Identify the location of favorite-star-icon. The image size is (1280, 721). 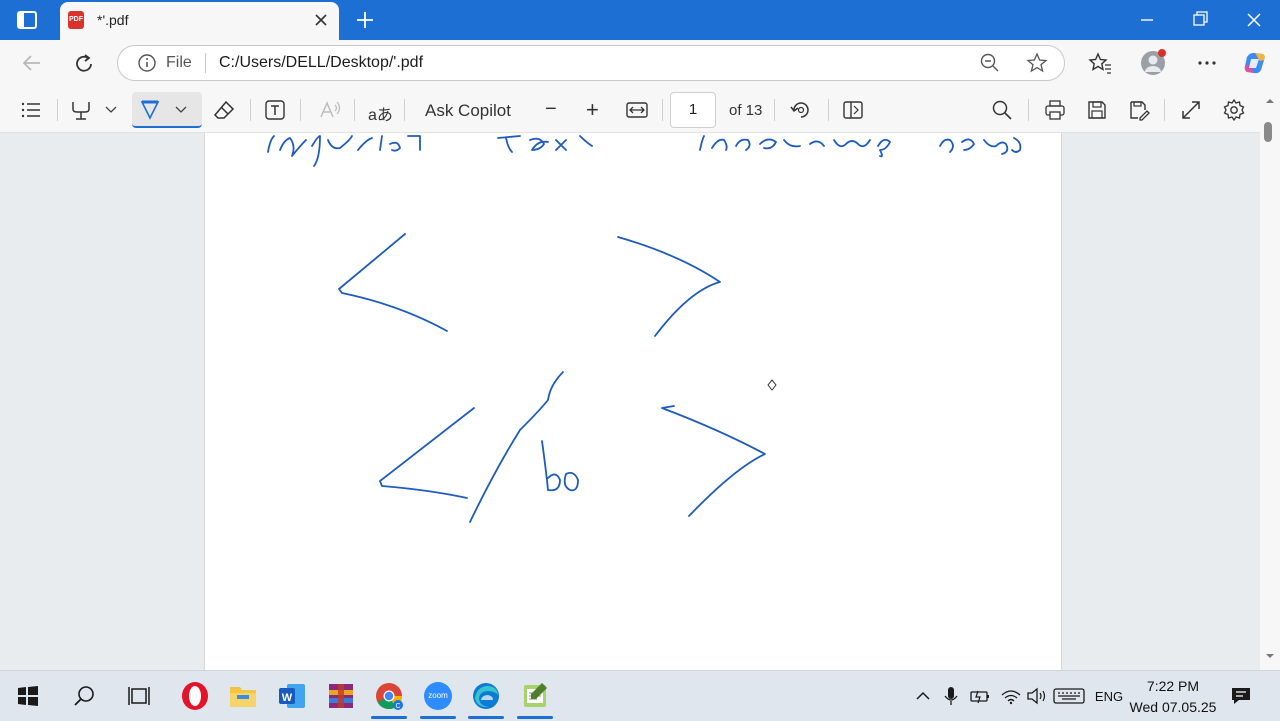
(1037, 63).